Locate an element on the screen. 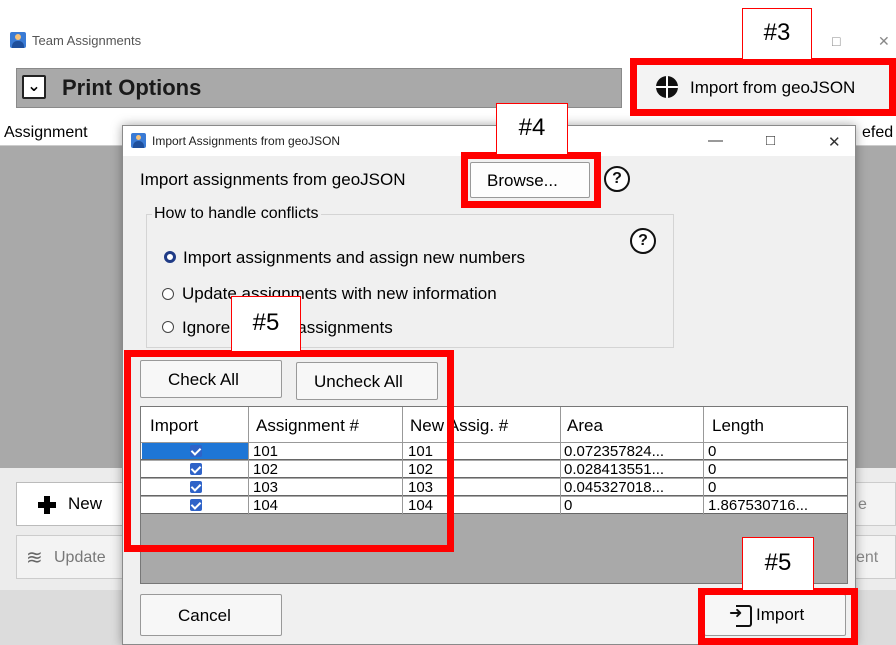  conflict-options-legend: How to handle conflicts is located at coordinates (236, 214).